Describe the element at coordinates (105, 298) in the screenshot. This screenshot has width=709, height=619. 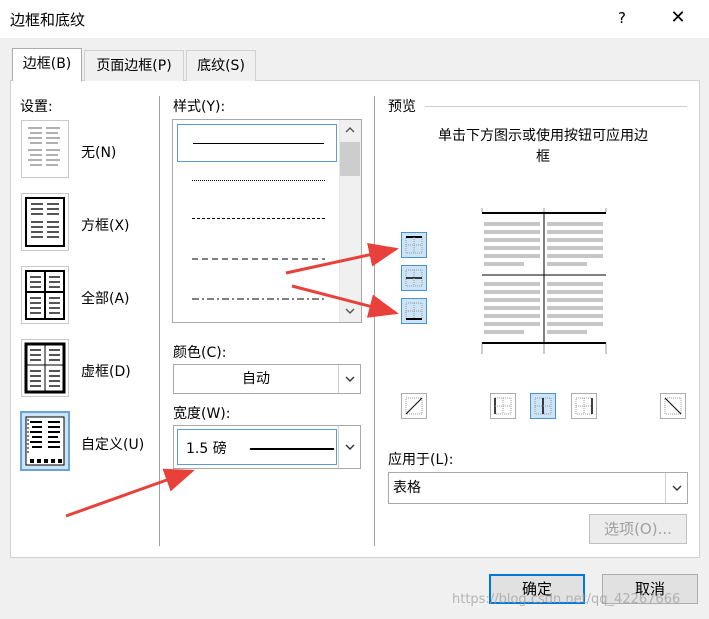
I see `setting-all-label: 全部(A)` at that location.